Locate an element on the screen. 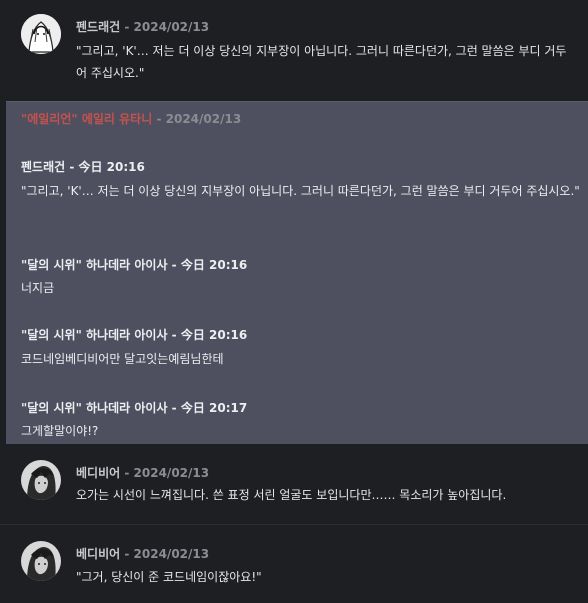 The image size is (588, 603). embed-entry-header: "달의 시위" 하나데라 아이사 - 今日 20:17 is located at coordinates (134, 408).